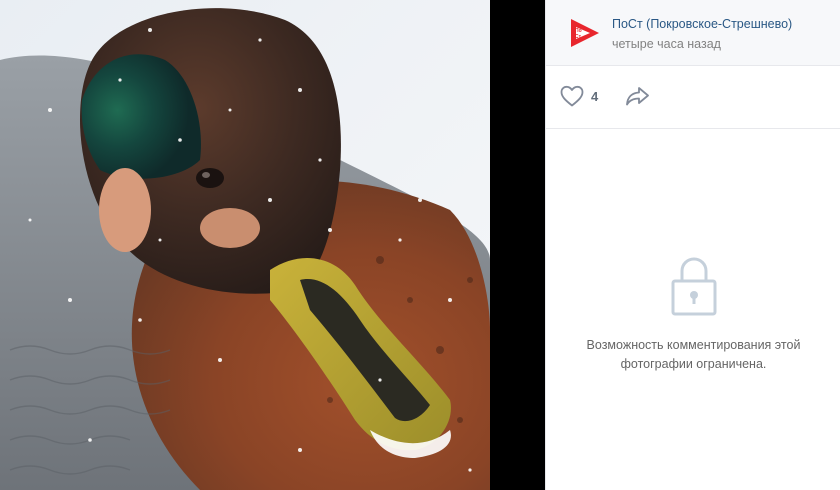  I want to click on author-avatar: По Ст, so click(585, 33).